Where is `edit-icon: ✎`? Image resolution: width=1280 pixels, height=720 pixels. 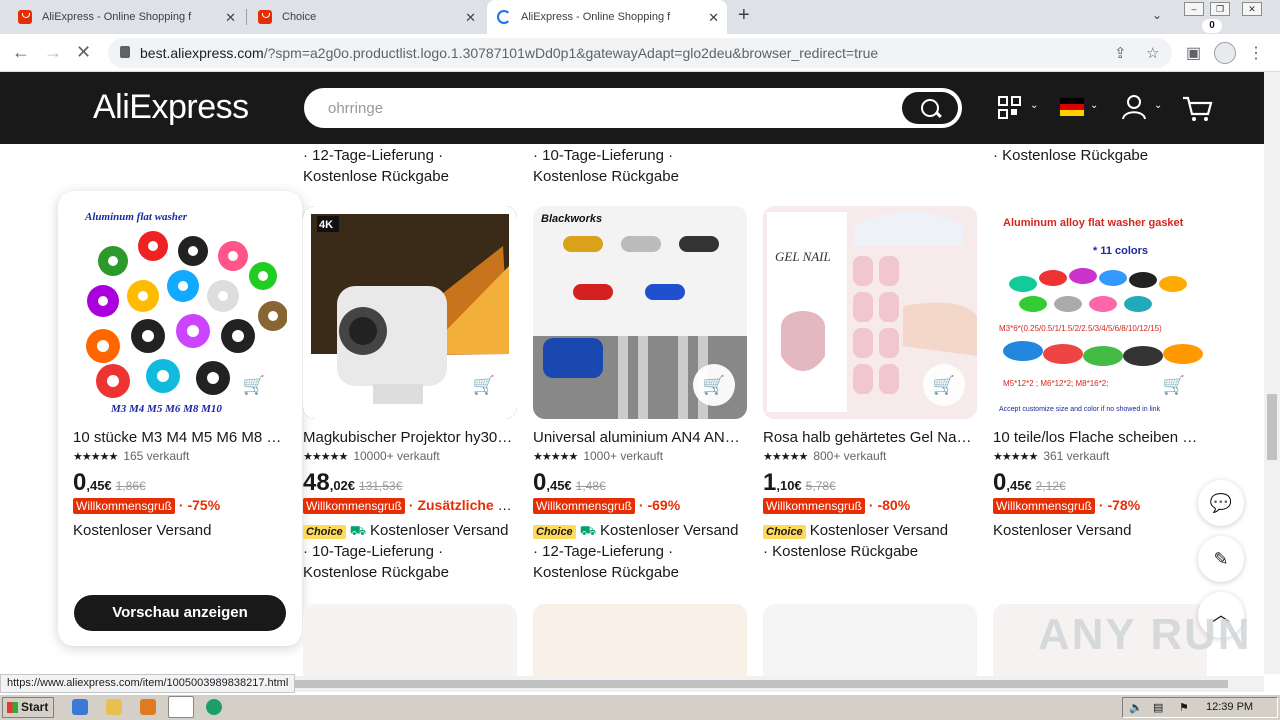
edit-icon: ✎ is located at coordinates (1221, 559).